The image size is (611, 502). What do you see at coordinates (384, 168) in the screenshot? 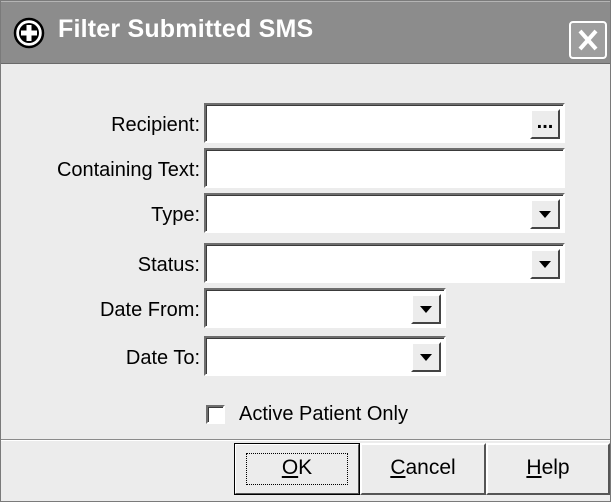
I see `containing-text-field` at bounding box center [384, 168].